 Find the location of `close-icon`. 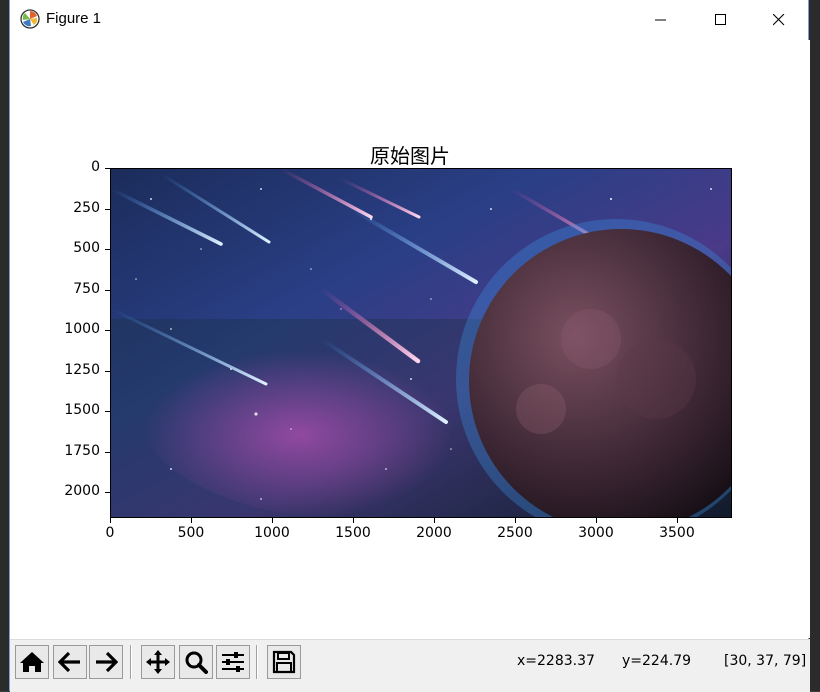

close-icon is located at coordinates (779, 20).